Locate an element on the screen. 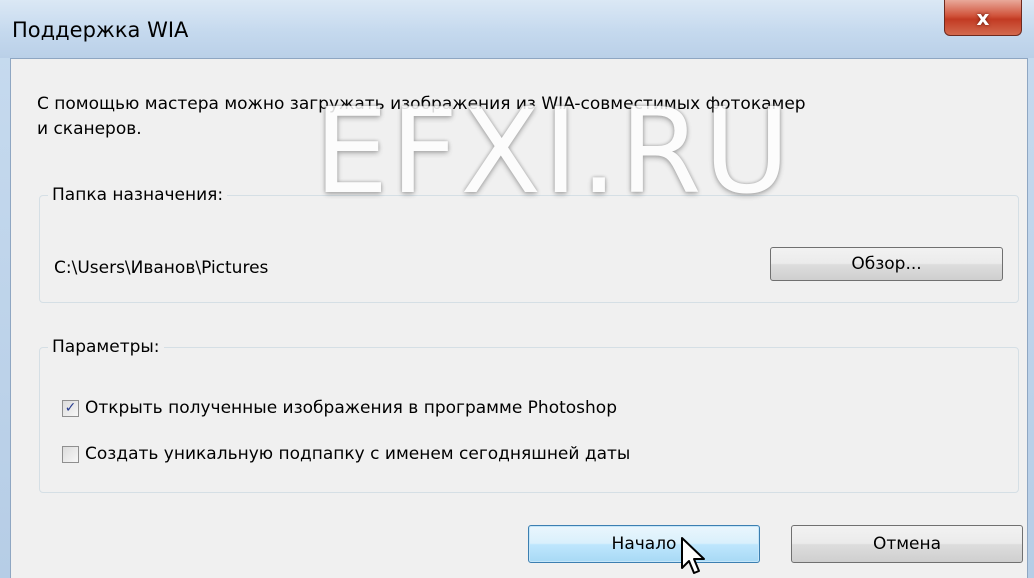  start-button: Начало is located at coordinates (644, 544).